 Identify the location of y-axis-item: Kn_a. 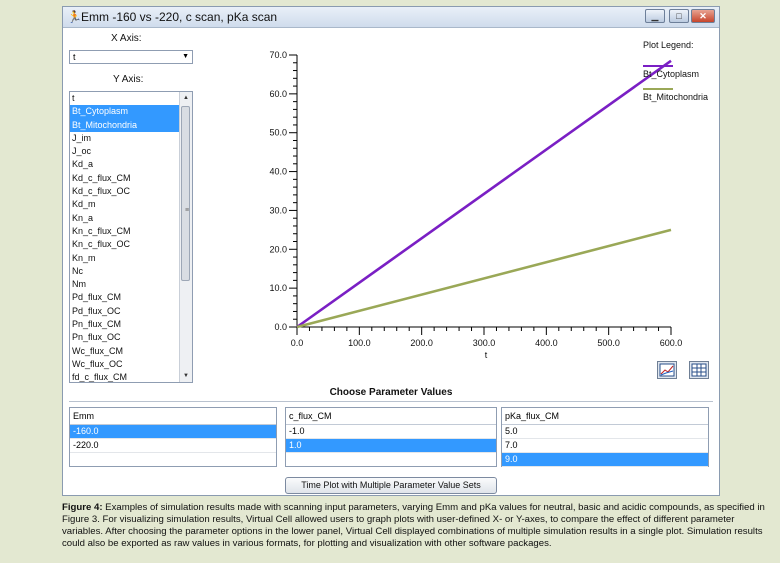
(125, 218).